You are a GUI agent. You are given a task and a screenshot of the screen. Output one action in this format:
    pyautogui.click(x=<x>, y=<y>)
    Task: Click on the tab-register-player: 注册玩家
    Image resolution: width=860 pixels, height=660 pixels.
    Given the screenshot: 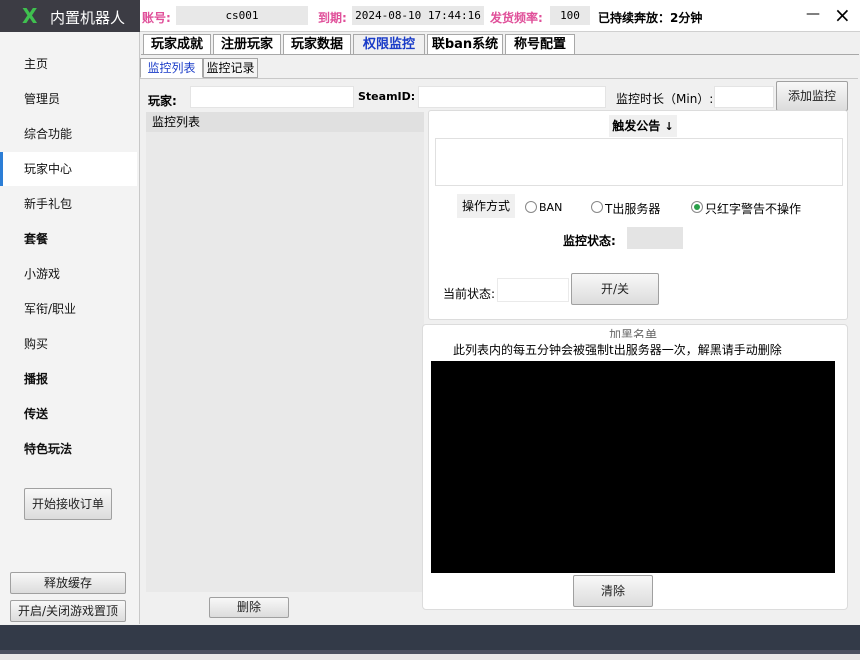 What is the action you would take?
    pyautogui.click(x=247, y=44)
    